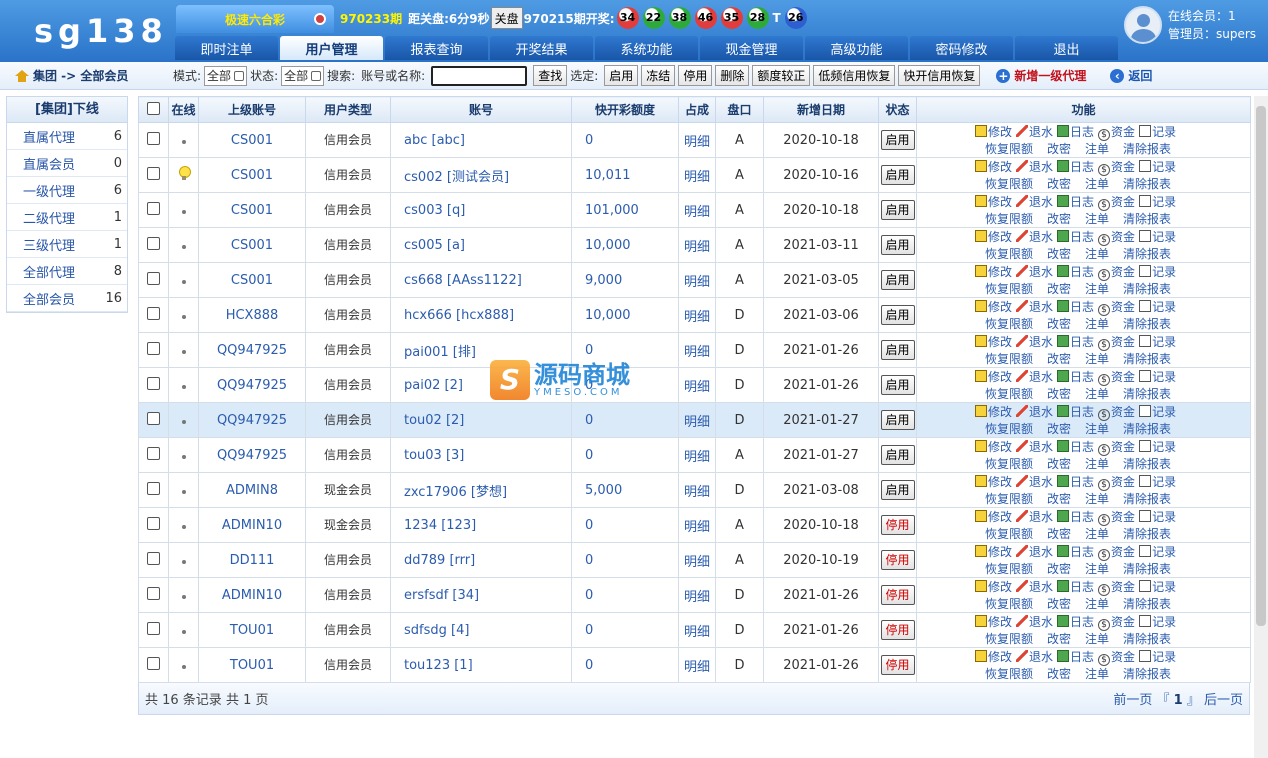  Describe the element at coordinates (541, 48) in the screenshot. I see `nav-tab-3: 开奖结果` at that location.